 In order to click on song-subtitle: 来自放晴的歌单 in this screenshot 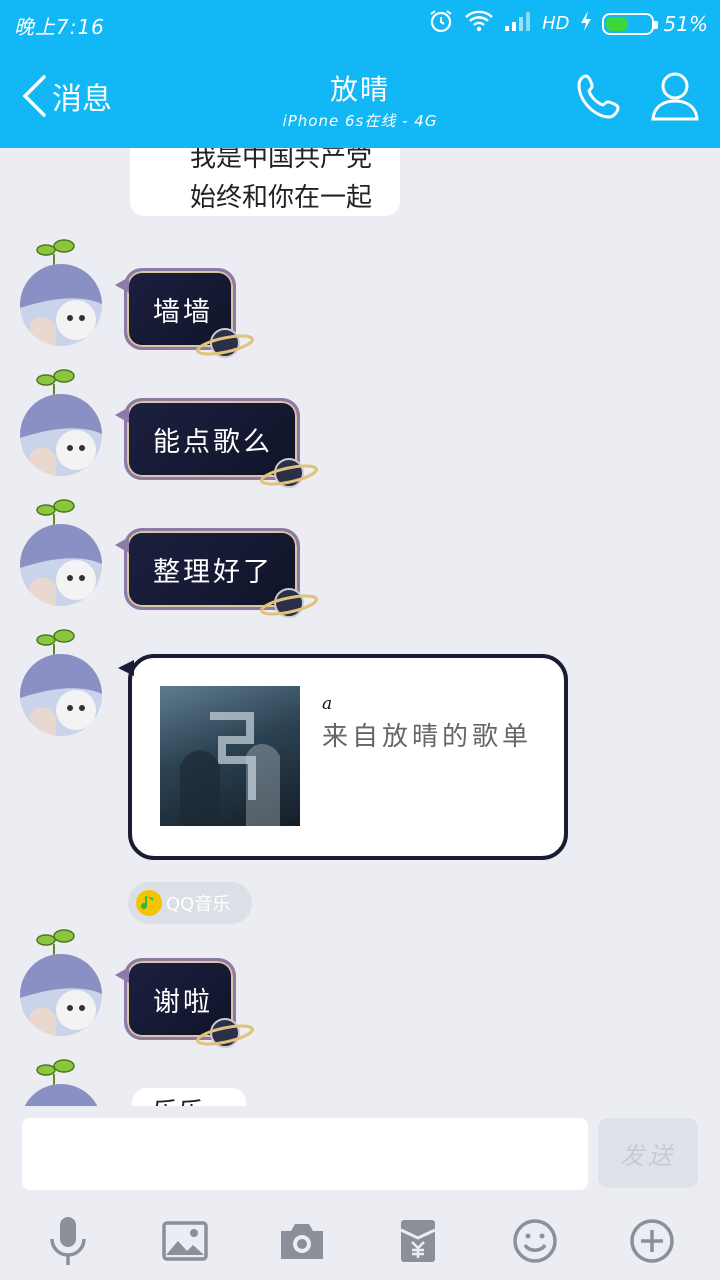, I will do `click(427, 737)`.